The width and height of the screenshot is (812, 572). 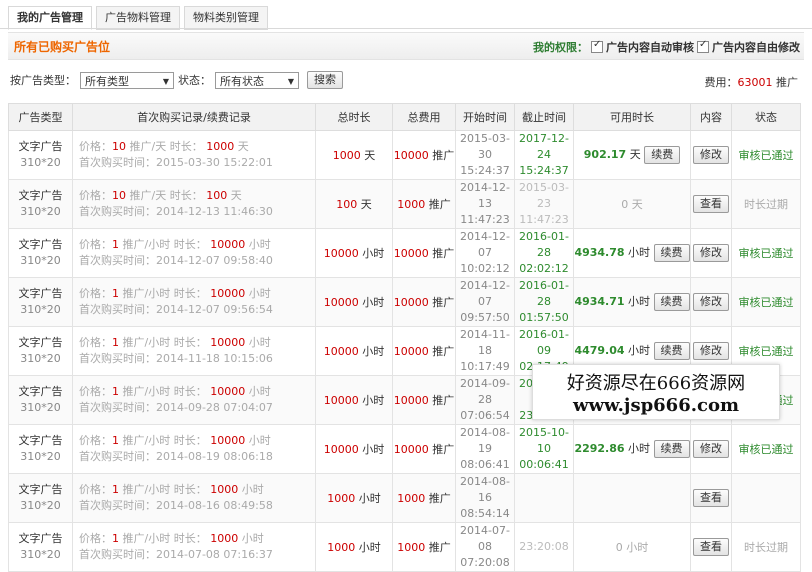 What do you see at coordinates (485, 219) in the screenshot?
I see `start-time: 11:47:23` at bounding box center [485, 219].